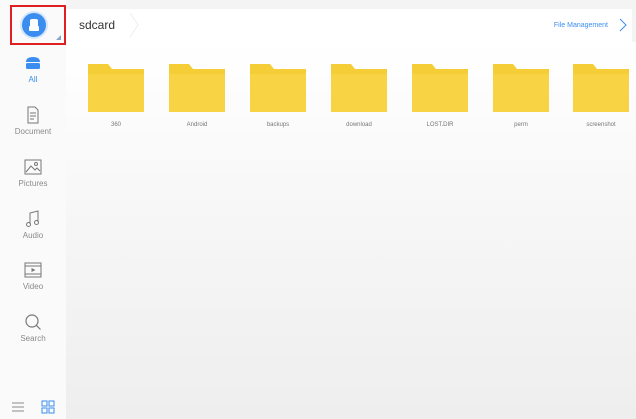 The image size is (636, 419). I want to click on grid-view-icon, so click(48, 407).